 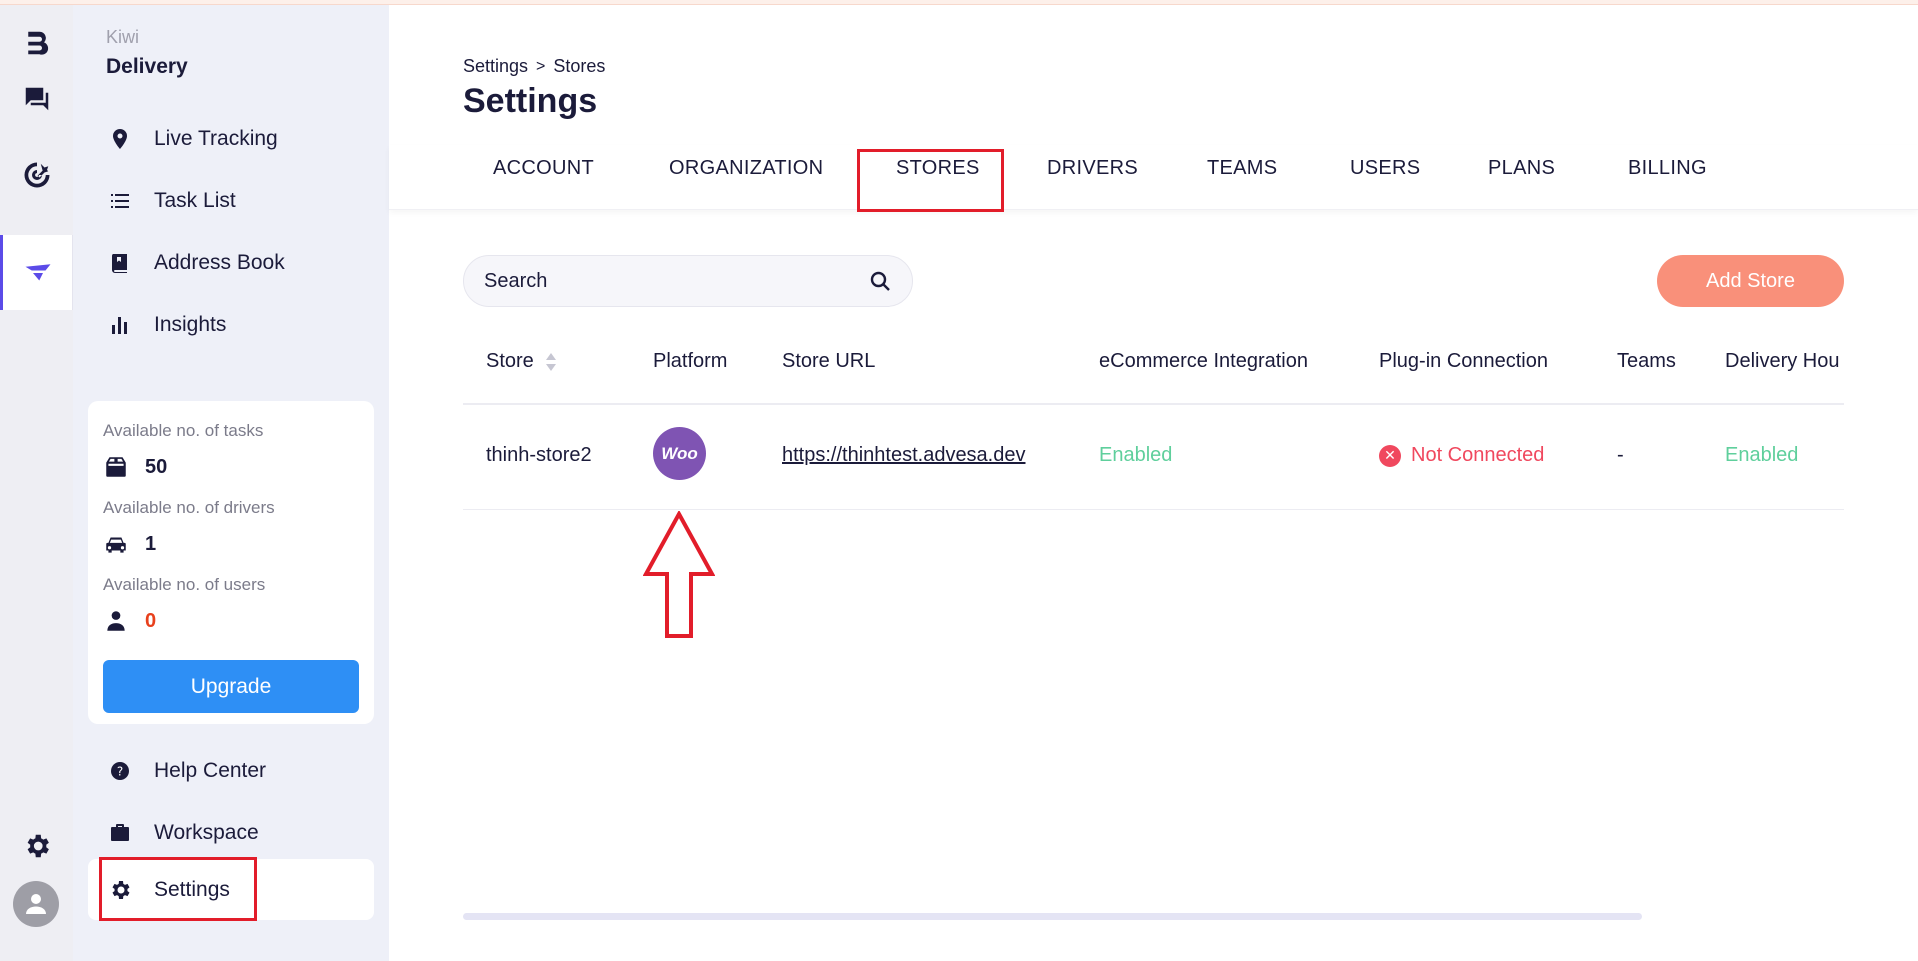 What do you see at coordinates (1390, 455) in the screenshot?
I see `error-x-icon: ✕` at bounding box center [1390, 455].